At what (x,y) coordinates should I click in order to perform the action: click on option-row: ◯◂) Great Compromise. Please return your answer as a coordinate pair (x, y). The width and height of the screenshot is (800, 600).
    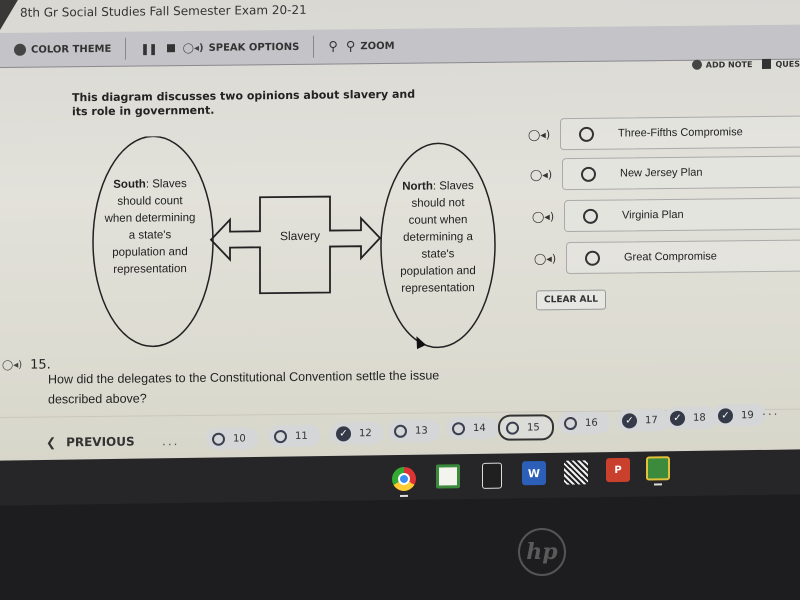
    Looking at the image, I should click on (667, 257).